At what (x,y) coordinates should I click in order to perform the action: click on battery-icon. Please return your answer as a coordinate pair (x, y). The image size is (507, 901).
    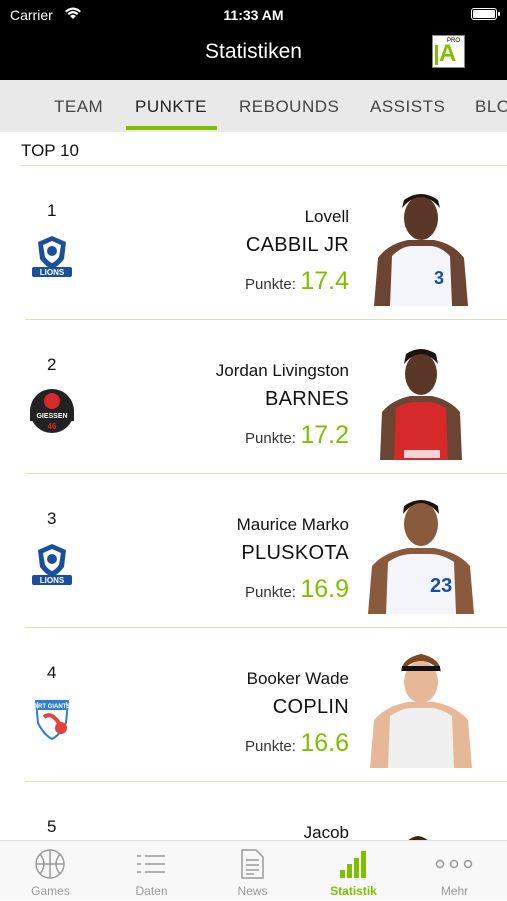
    Looking at the image, I should click on (485, 14).